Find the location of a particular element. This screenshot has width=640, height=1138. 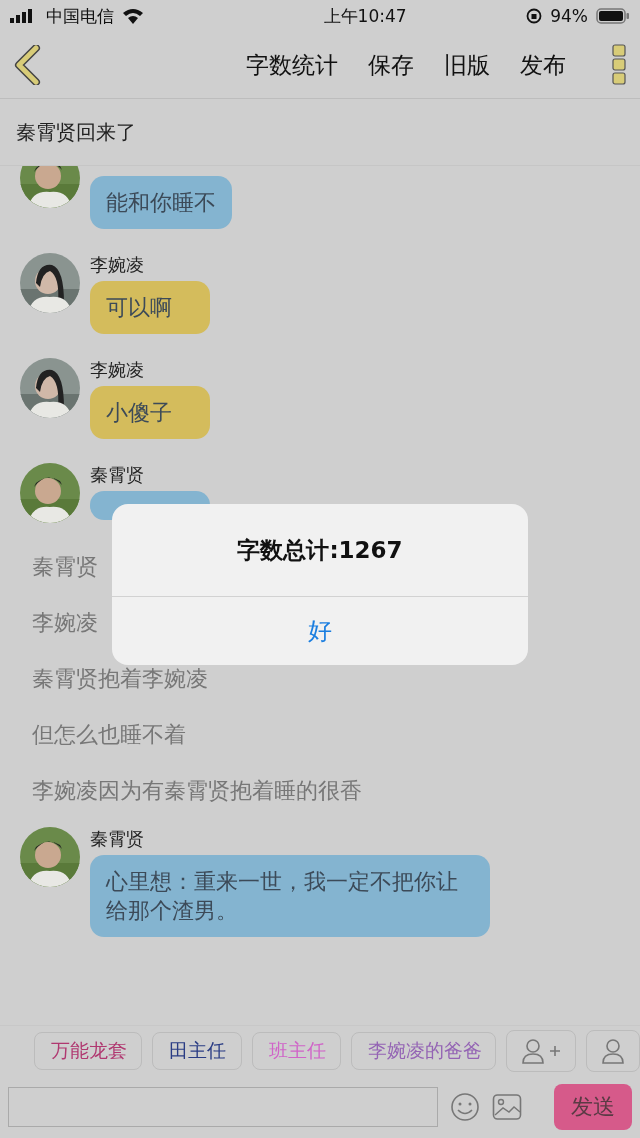

carrier-label: 中国电信 is located at coordinates (80, 16).